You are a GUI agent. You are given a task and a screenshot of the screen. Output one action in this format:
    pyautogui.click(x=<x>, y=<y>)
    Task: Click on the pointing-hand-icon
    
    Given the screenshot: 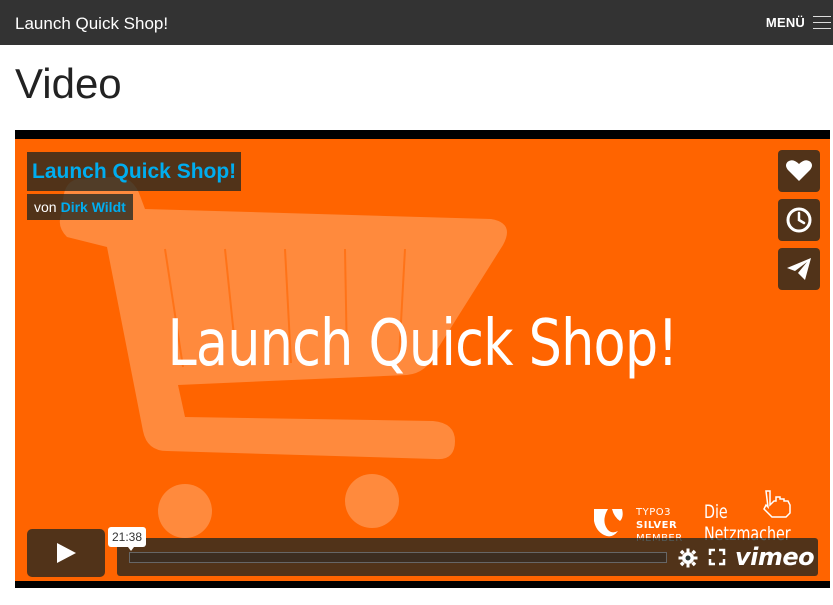 What is the action you would take?
    pyautogui.click(x=777, y=504)
    